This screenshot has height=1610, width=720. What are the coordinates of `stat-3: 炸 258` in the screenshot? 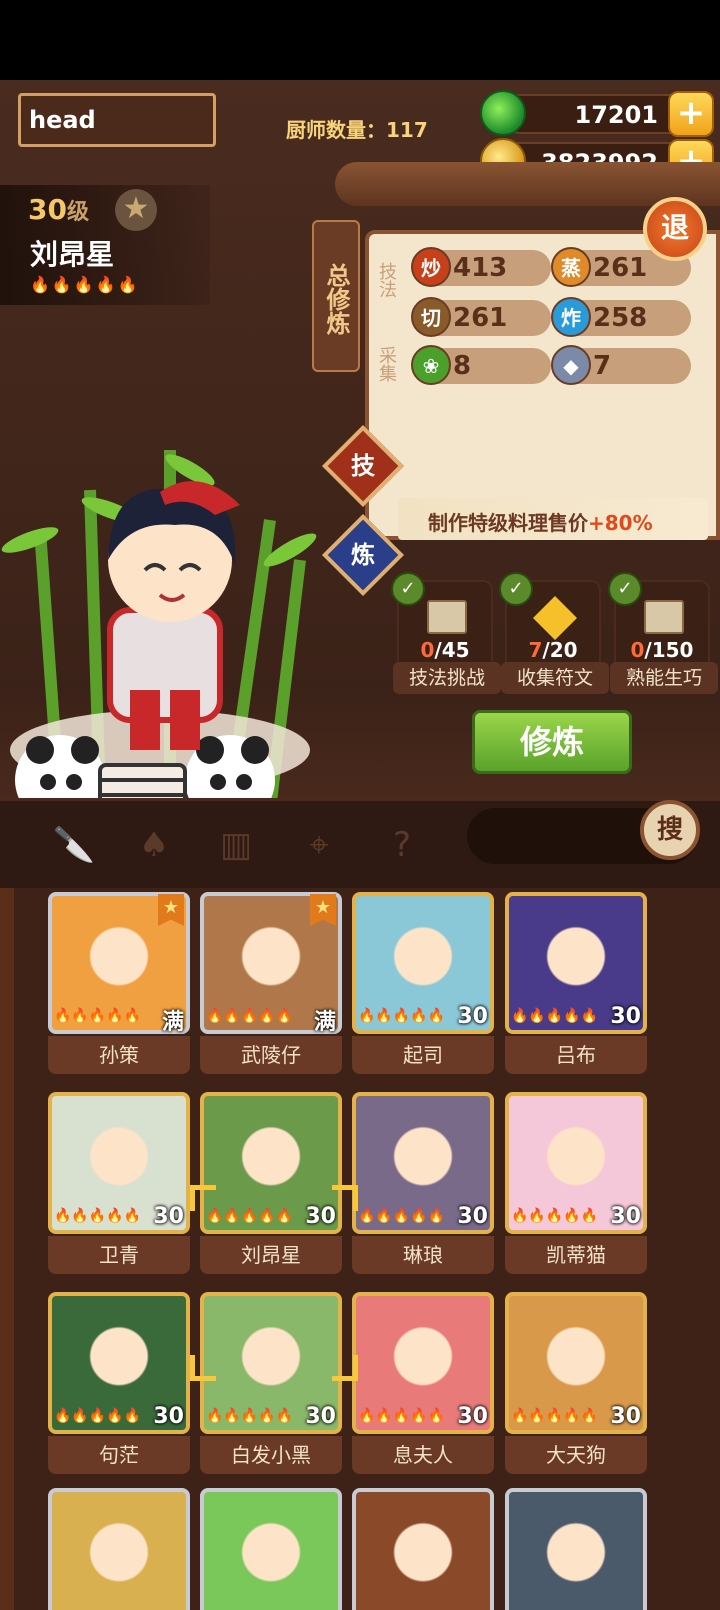 It's located at (621, 317).